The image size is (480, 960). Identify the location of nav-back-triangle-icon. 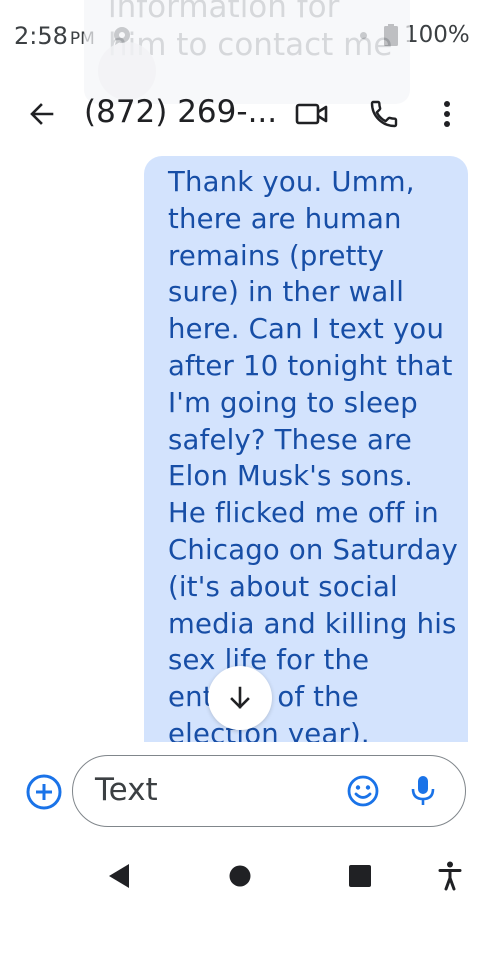
(119, 876).